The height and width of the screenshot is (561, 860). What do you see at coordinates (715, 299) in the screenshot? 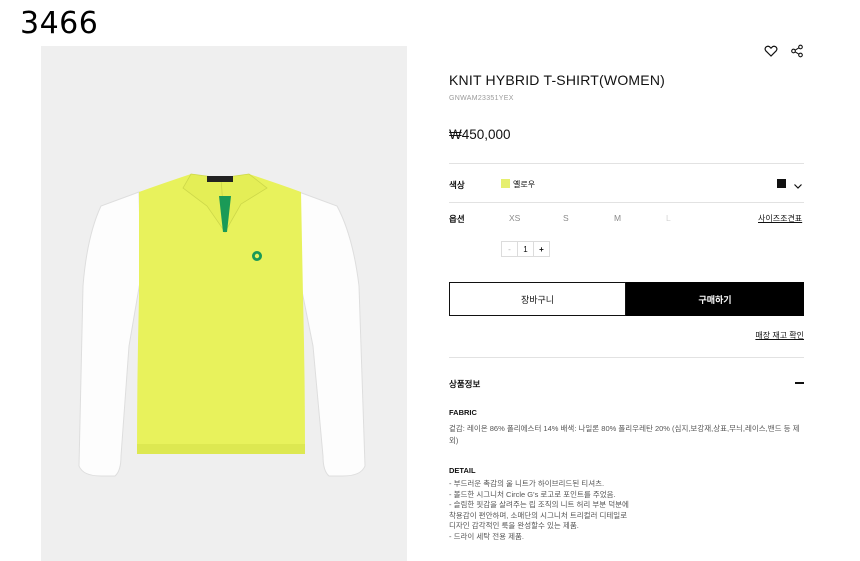
I see `buy-now-button: 구매하기` at bounding box center [715, 299].